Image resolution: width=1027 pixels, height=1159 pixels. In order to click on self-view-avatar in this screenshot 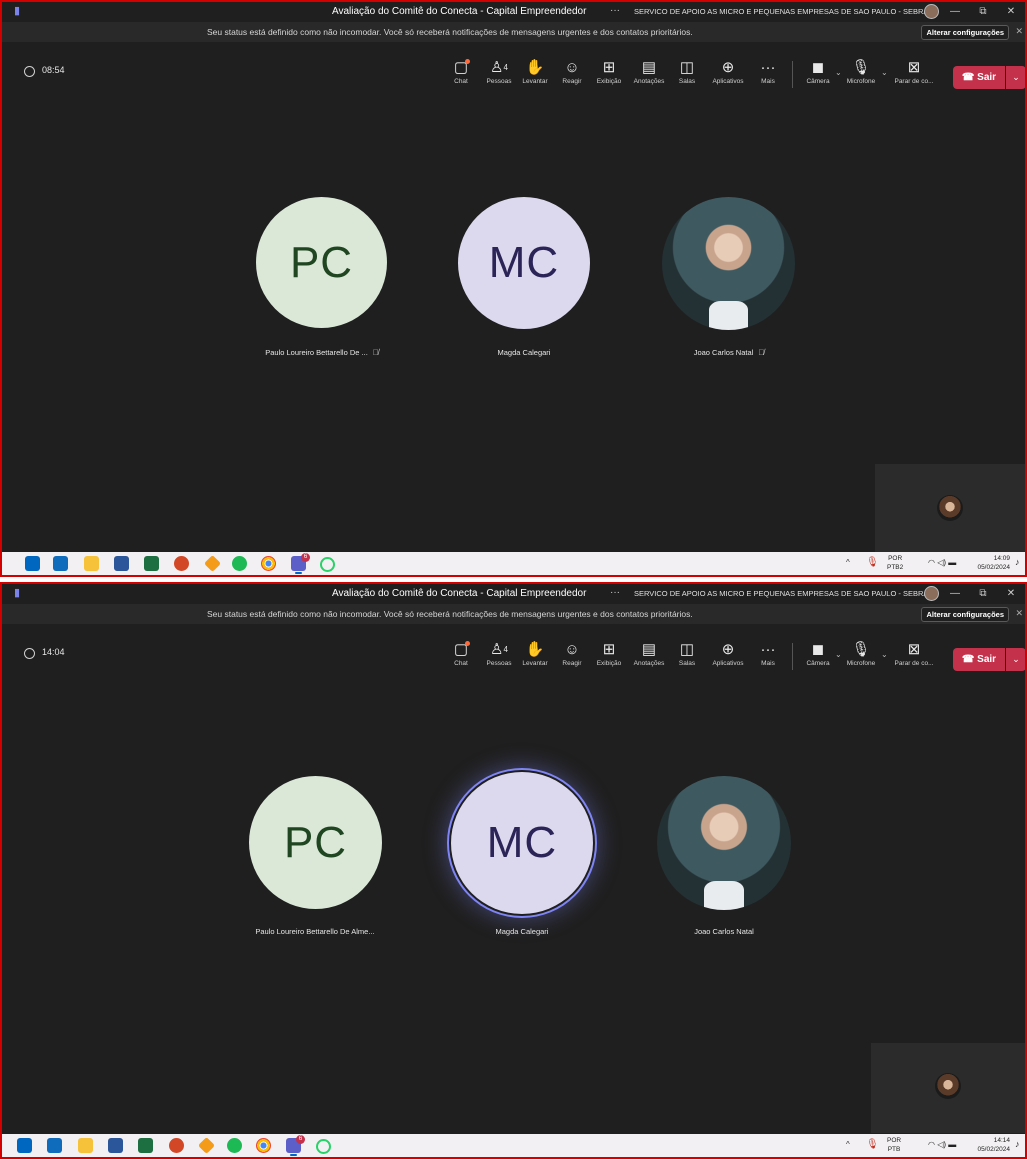, I will do `click(948, 1086)`.